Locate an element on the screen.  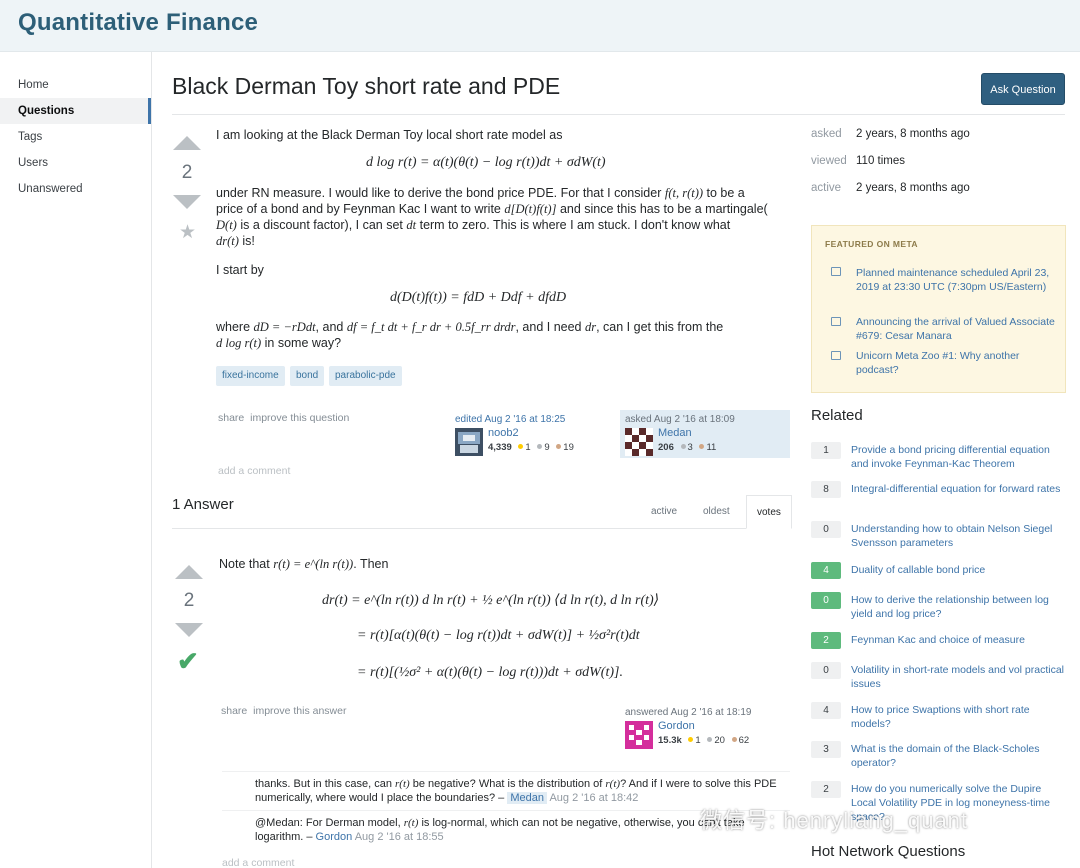
answer-post-menu: share improve this answer is located at coordinates (283, 711).